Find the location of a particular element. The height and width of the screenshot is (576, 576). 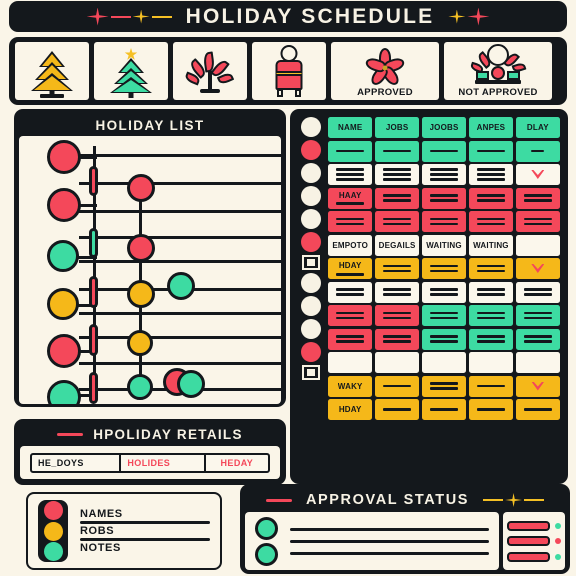

holiday-details-tabs: HE_DOYS HOLIDES HEDAY is located at coordinates (150, 462).